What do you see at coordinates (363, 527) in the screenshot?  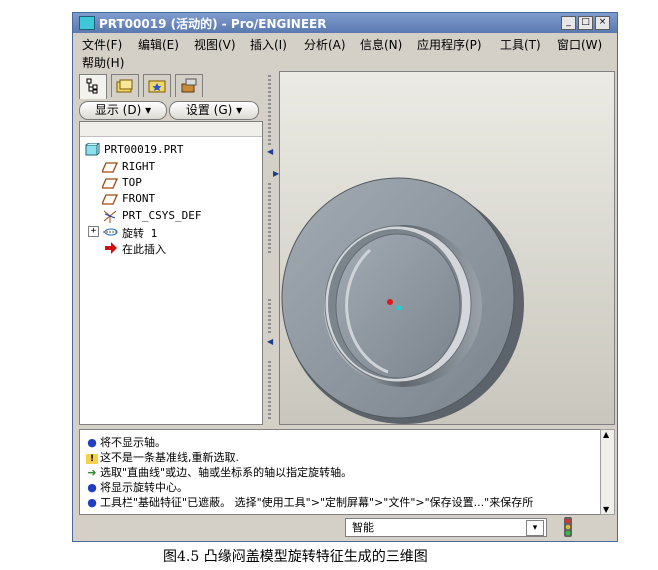 I see `selection-filter-value: 智能` at bounding box center [363, 527].